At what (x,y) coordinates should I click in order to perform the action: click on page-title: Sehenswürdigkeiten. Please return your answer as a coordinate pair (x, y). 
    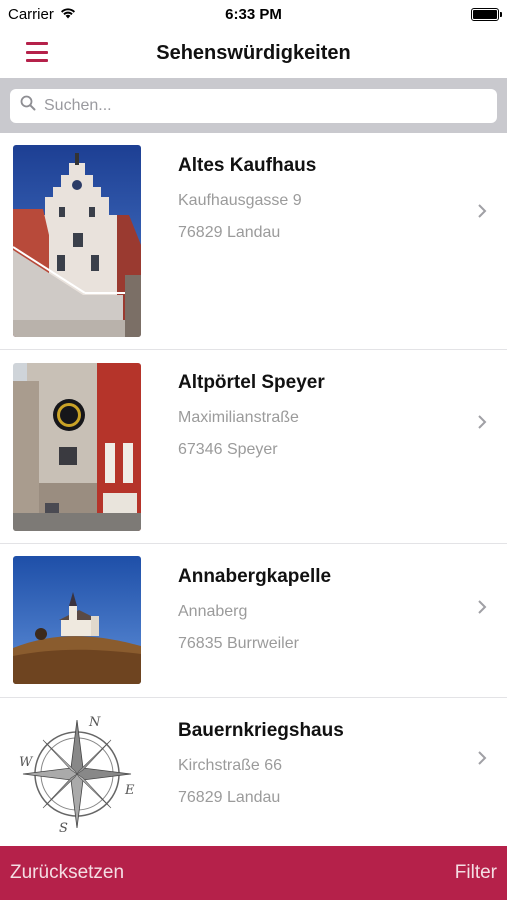
    Looking at the image, I should click on (253, 52).